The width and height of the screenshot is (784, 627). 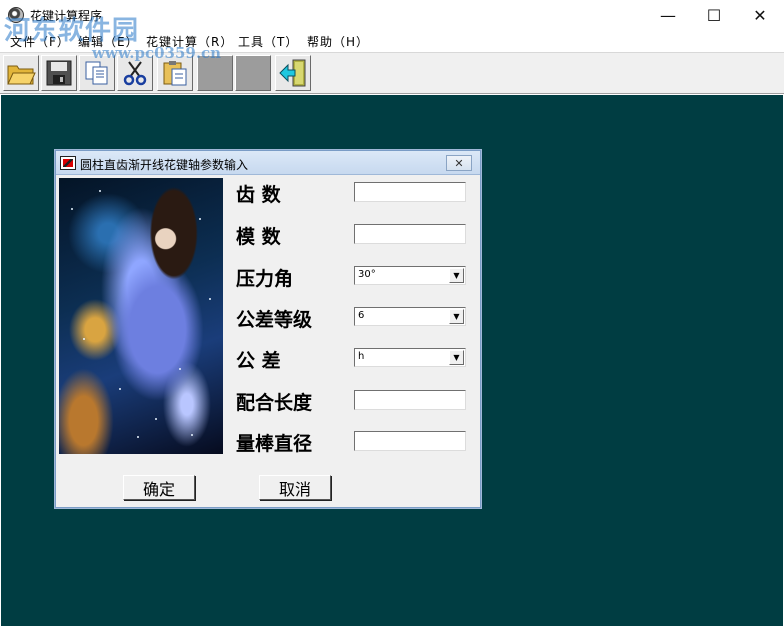 What do you see at coordinates (189, 41) in the screenshot?
I see `menu-spline-calc: 花键计算（R）` at bounding box center [189, 41].